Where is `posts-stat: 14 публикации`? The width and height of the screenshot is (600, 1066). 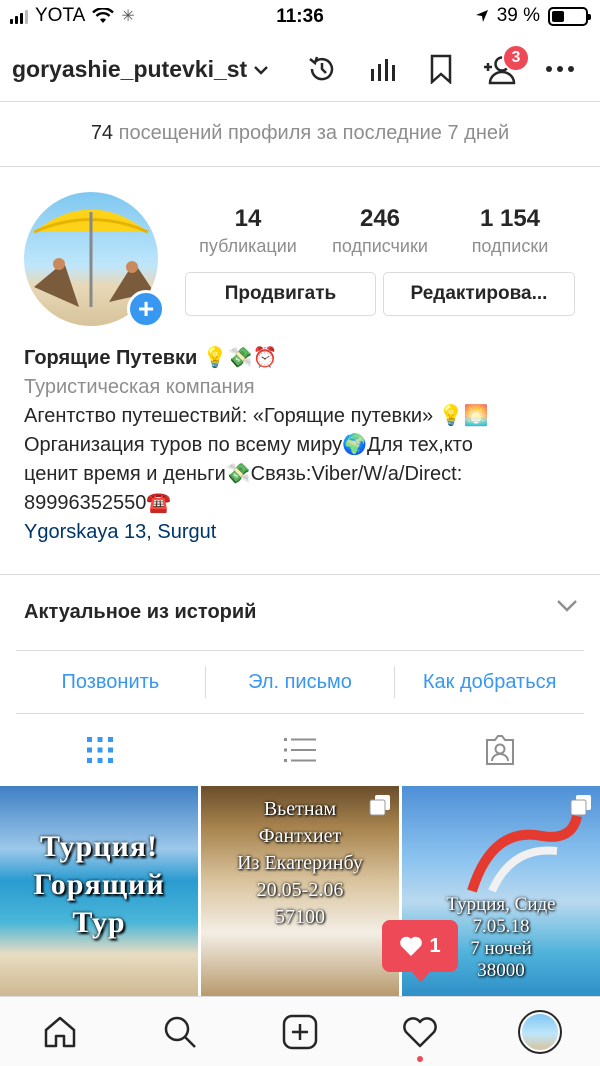
posts-stat: 14 публикации is located at coordinates (248, 231).